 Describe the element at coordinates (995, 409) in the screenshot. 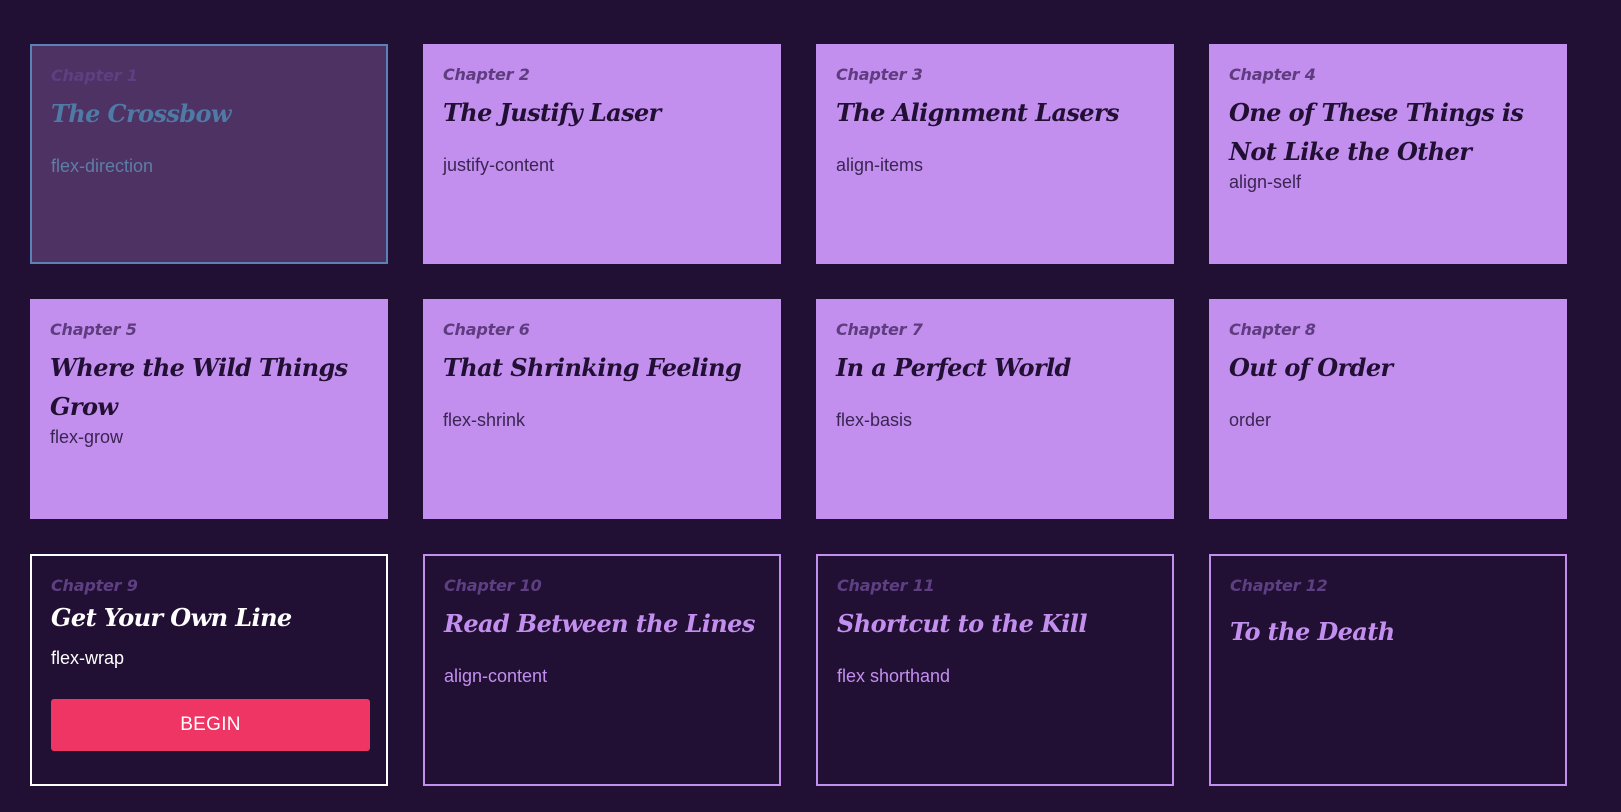

I see `chapter-card-7: Chapter 7 In a Perfect World flex-basis` at that location.